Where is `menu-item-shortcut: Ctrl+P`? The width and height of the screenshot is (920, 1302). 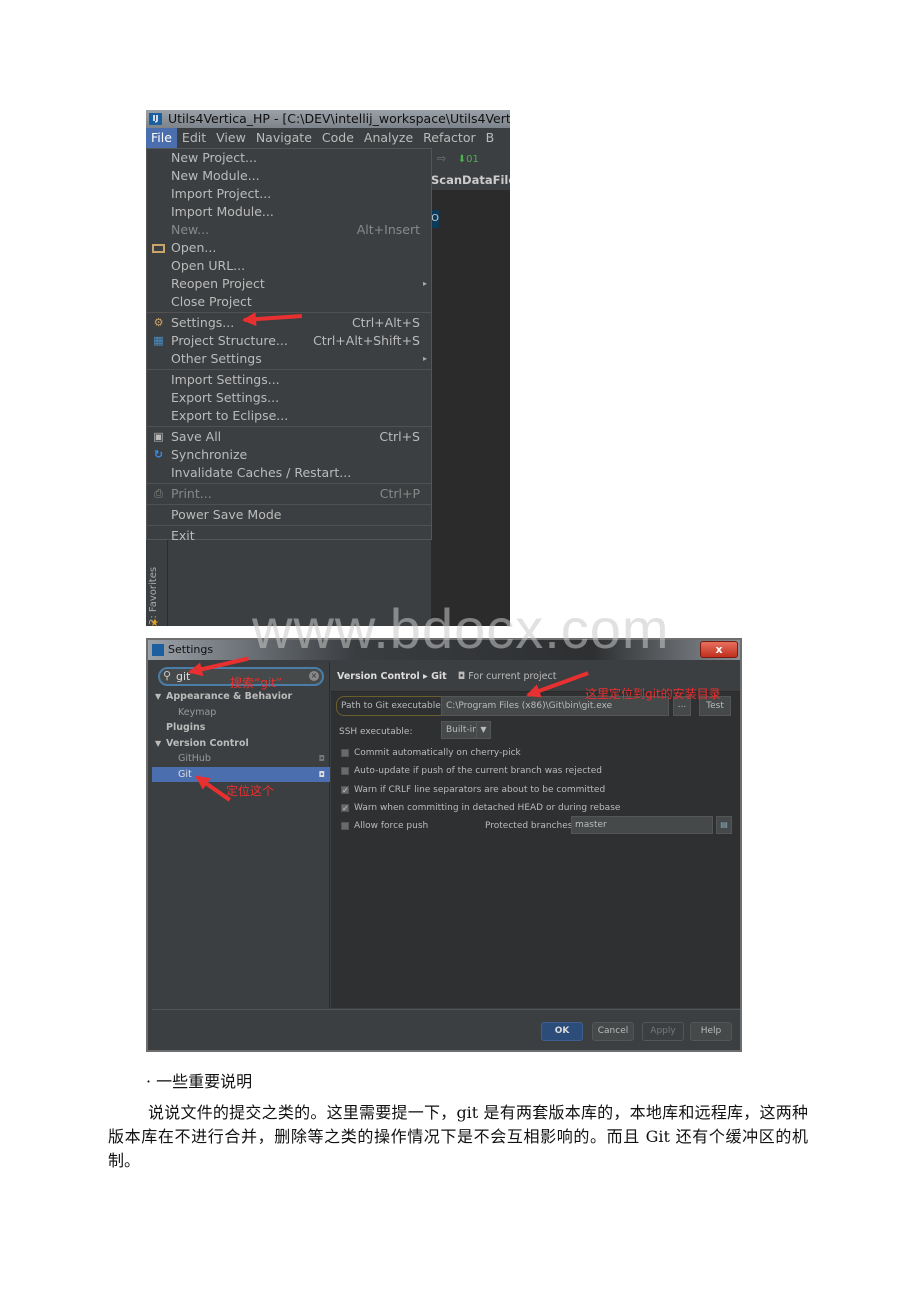 menu-item-shortcut: Ctrl+P is located at coordinates (399, 493).